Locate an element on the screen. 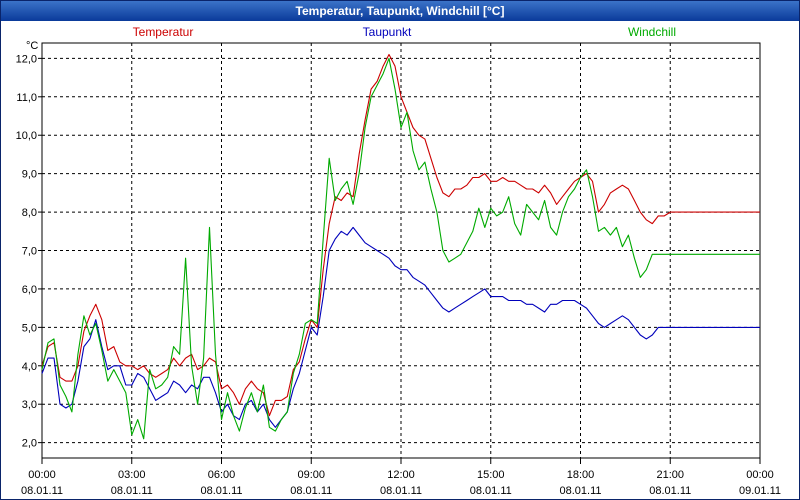  legend-temperatur: Temperatur is located at coordinates (163, 32).